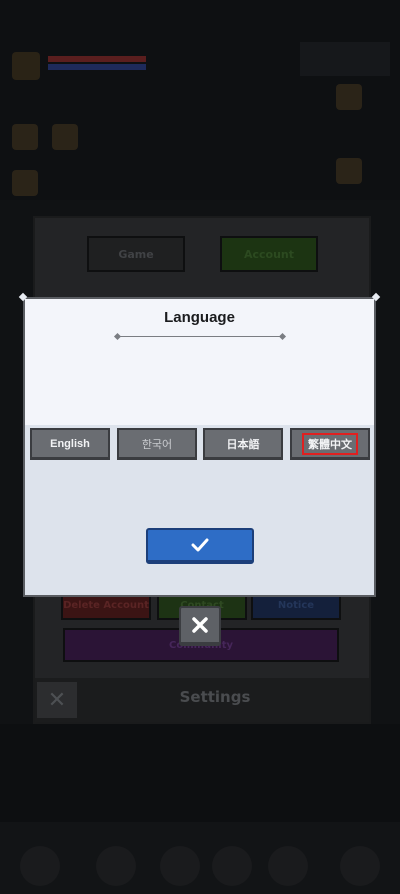 The height and width of the screenshot is (894, 400). I want to click on tab-game: Game, so click(136, 254).